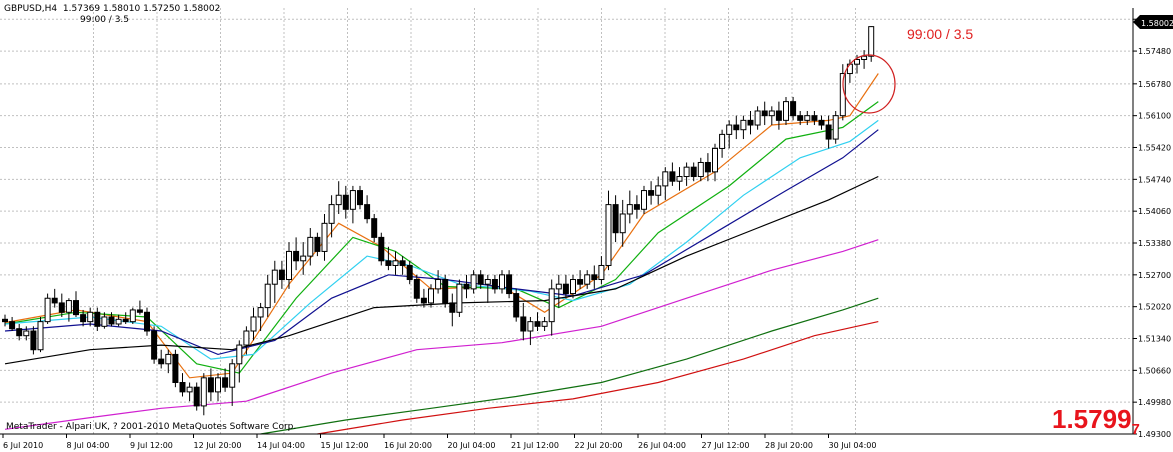  I want to click on time-tick-label: 21 Jul 12:00, so click(535, 445).